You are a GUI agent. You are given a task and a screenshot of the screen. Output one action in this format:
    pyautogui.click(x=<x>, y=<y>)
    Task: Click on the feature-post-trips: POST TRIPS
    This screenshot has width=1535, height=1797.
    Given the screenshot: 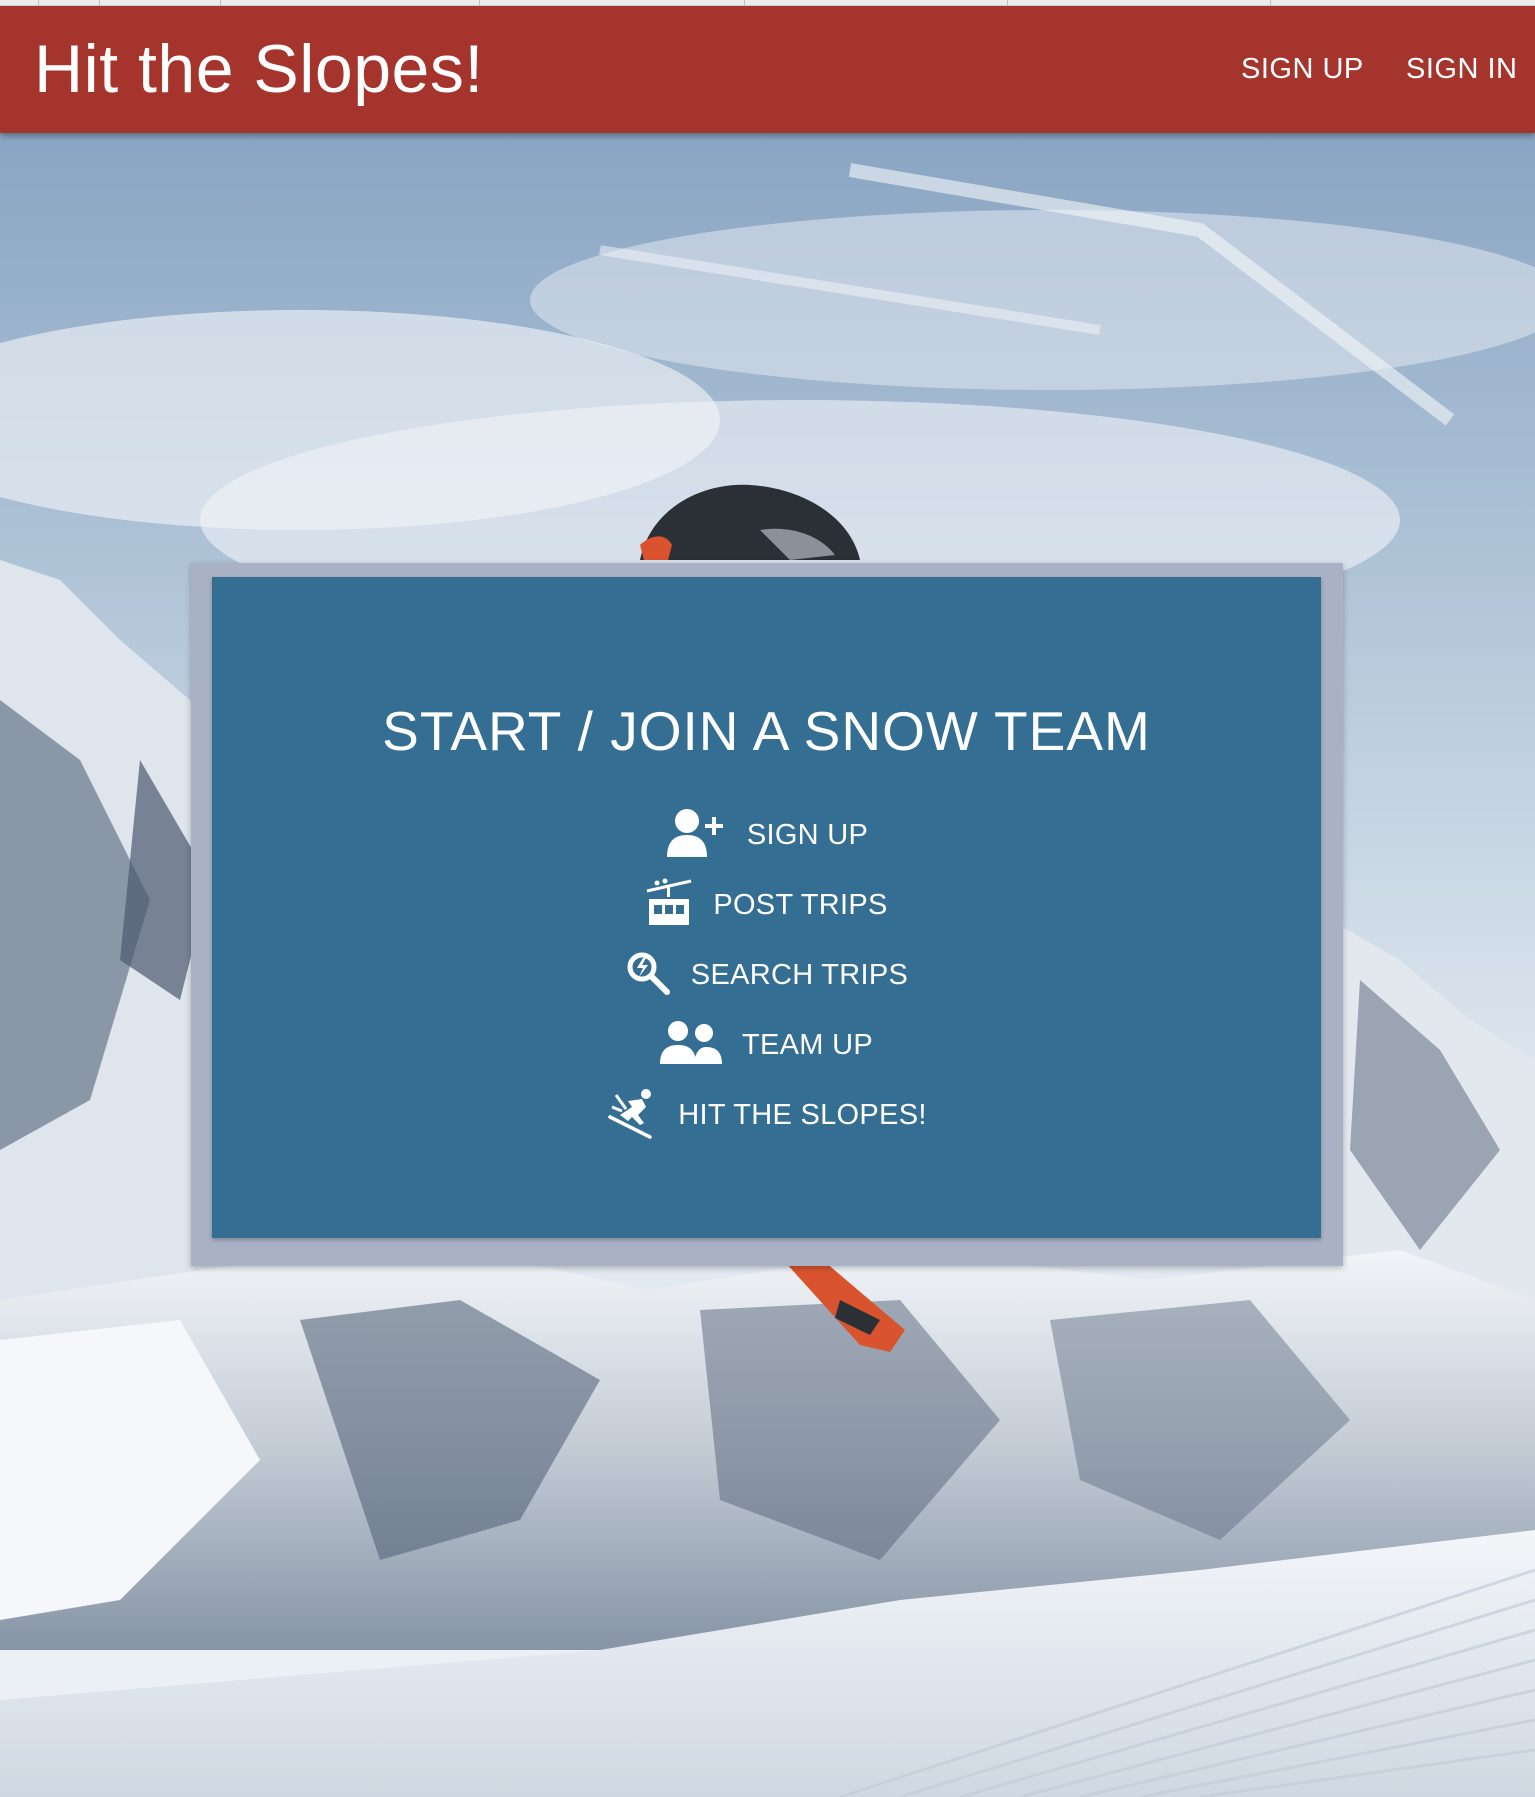 What is the action you would take?
    pyautogui.click(x=766, y=905)
    